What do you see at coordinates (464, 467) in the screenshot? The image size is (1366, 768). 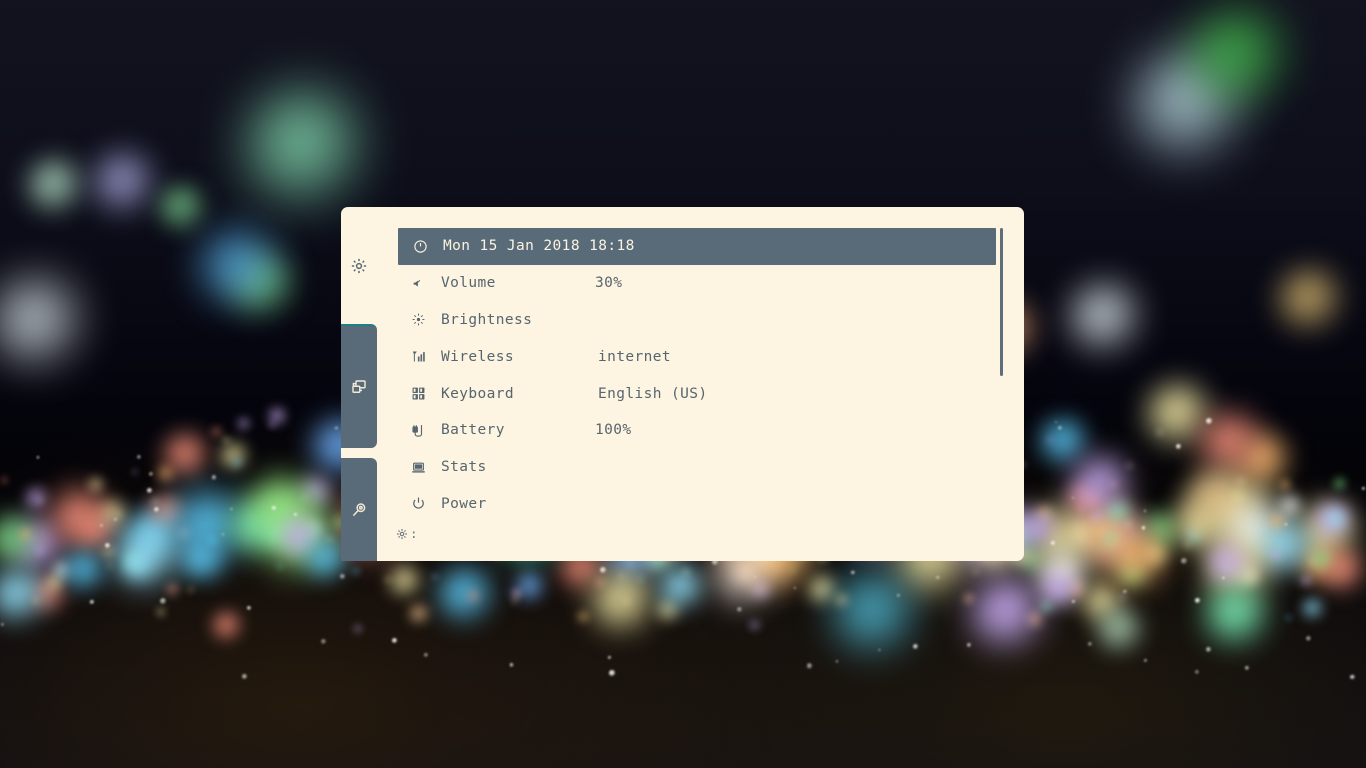 I see `menu-item-label: Stats` at bounding box center [464, 467].